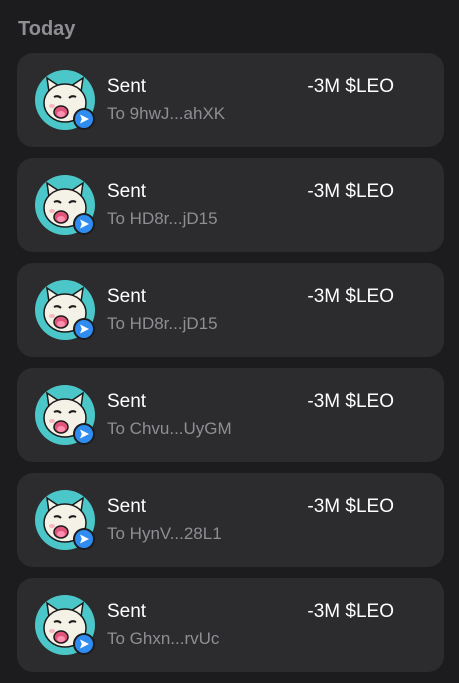  I want to click on transaction-card: Sent To Chvu...UyGM -3M $LEO, so click(230, 415).